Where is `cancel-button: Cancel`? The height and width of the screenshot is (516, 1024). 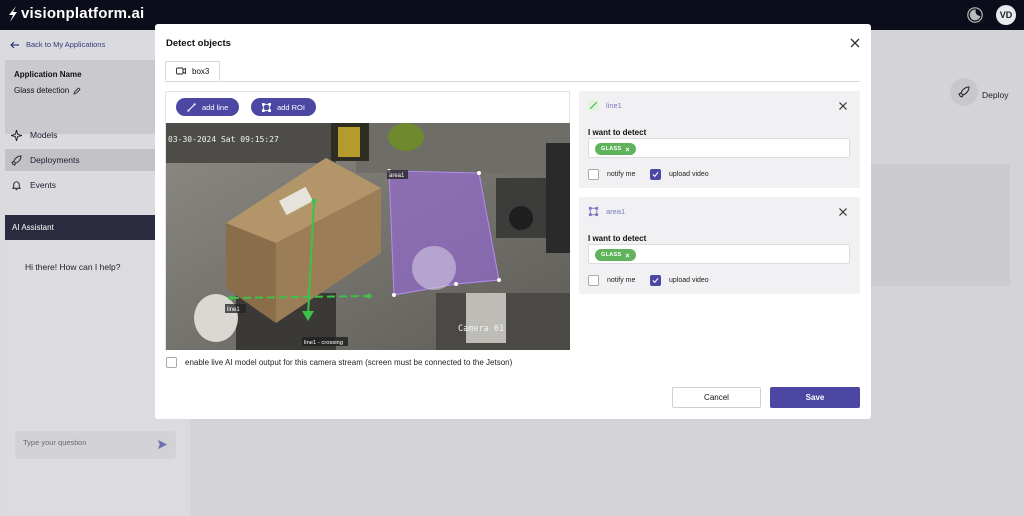 cancel-button: Cancel is located at coordinates (716, 397).